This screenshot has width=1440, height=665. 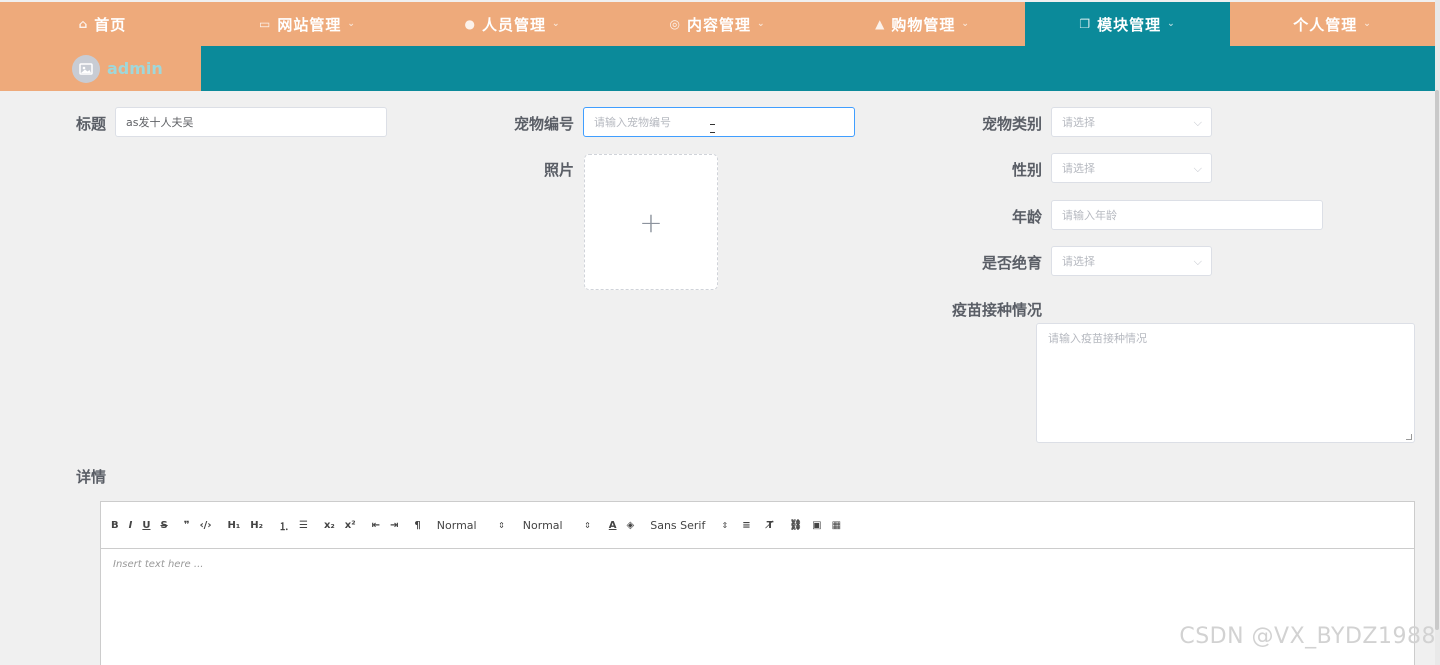 What do you see at coordinates (206, 525) in the screenshot?
I see `code-block-button: ‹/›` at bounding box center [206, 525].